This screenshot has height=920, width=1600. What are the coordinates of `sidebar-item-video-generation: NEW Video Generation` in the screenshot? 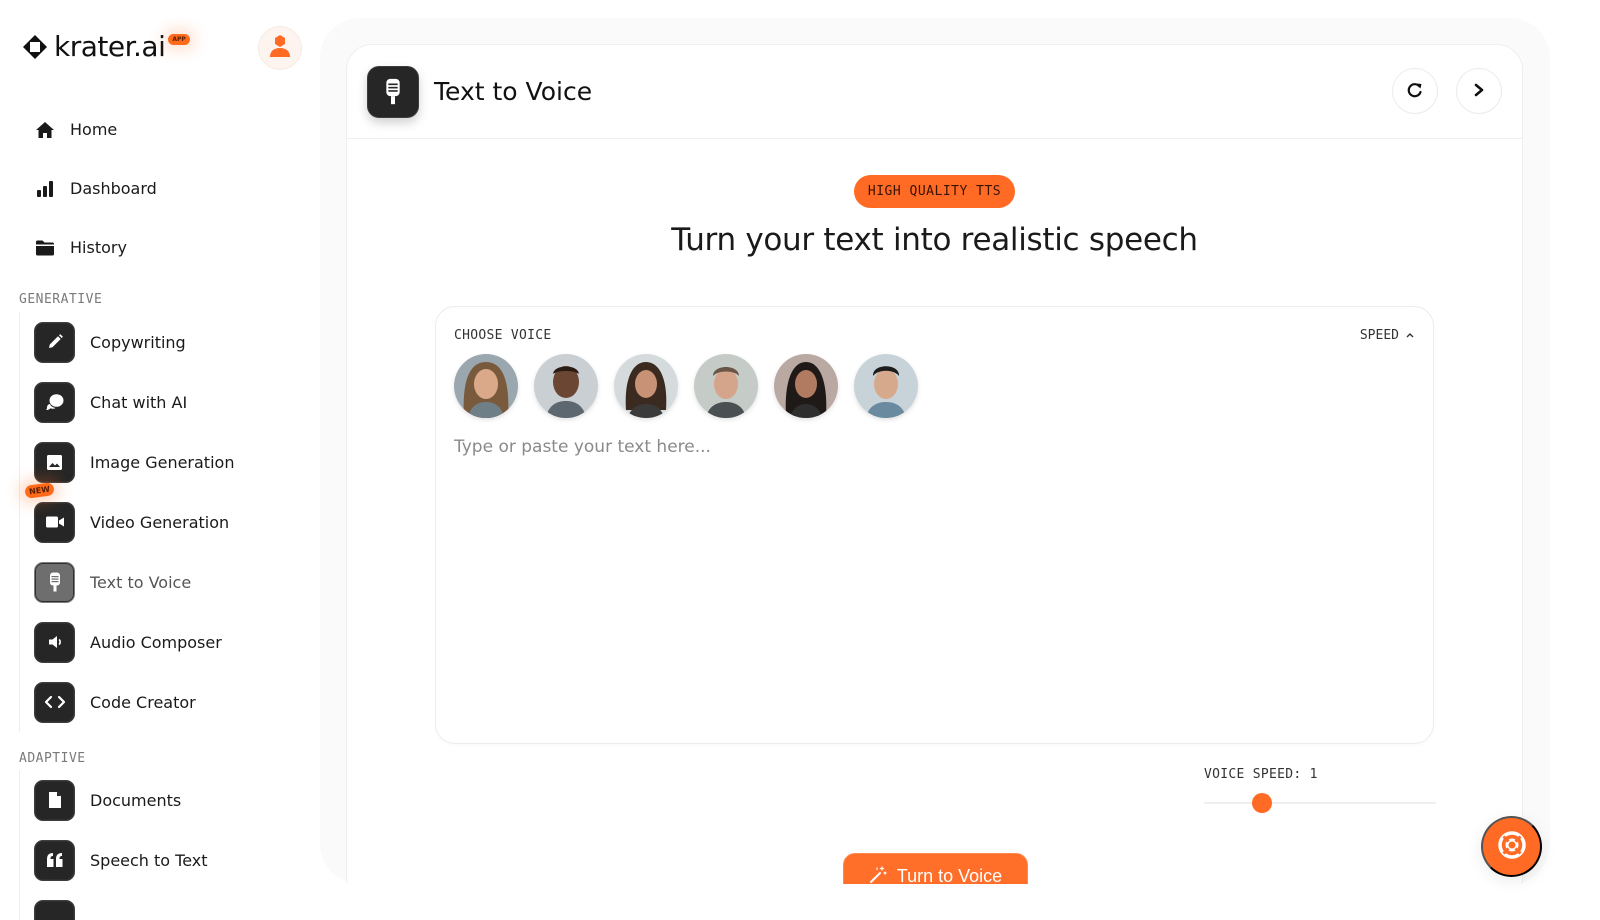 It's located at (129, 517).